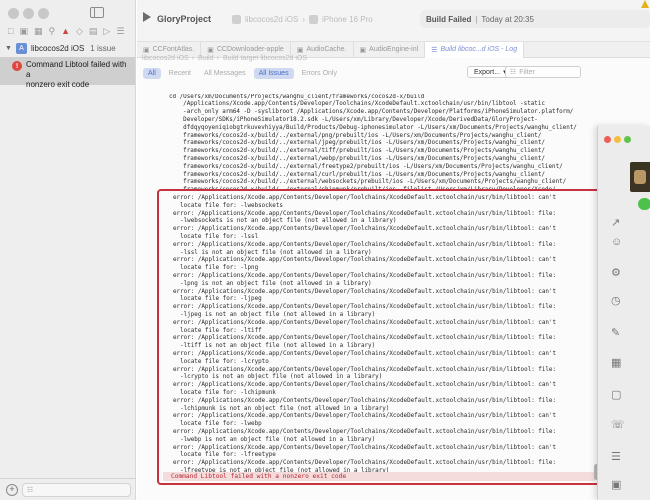 The width and height of the screenshot is (650, 500). Describe the element at coordinates (67, 48) in the screenshot. I see `issue-group-row: ▼ A libcocos2d iOS 1 issue` at that location.